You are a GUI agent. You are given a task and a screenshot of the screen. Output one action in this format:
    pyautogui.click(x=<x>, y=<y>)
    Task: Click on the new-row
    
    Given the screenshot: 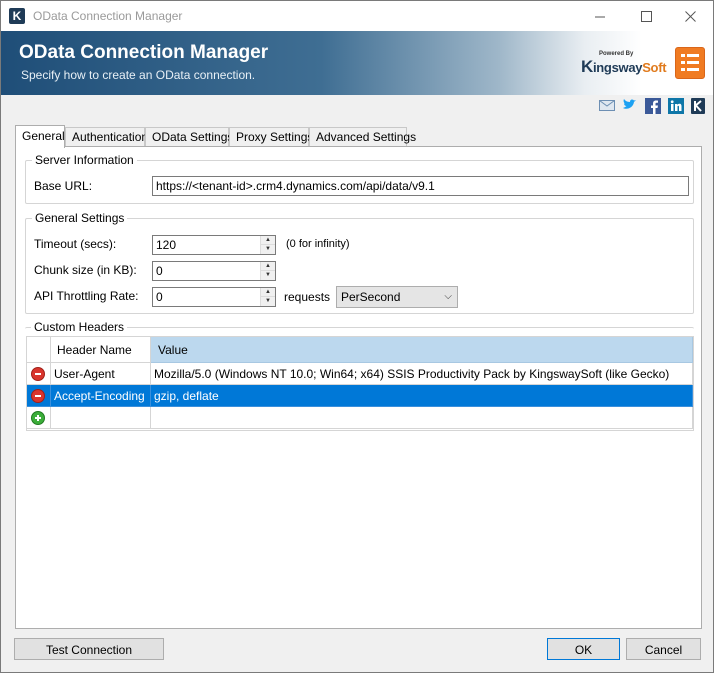 What is the action you would take?
    pyautogui.click(x=360, y=418)
    